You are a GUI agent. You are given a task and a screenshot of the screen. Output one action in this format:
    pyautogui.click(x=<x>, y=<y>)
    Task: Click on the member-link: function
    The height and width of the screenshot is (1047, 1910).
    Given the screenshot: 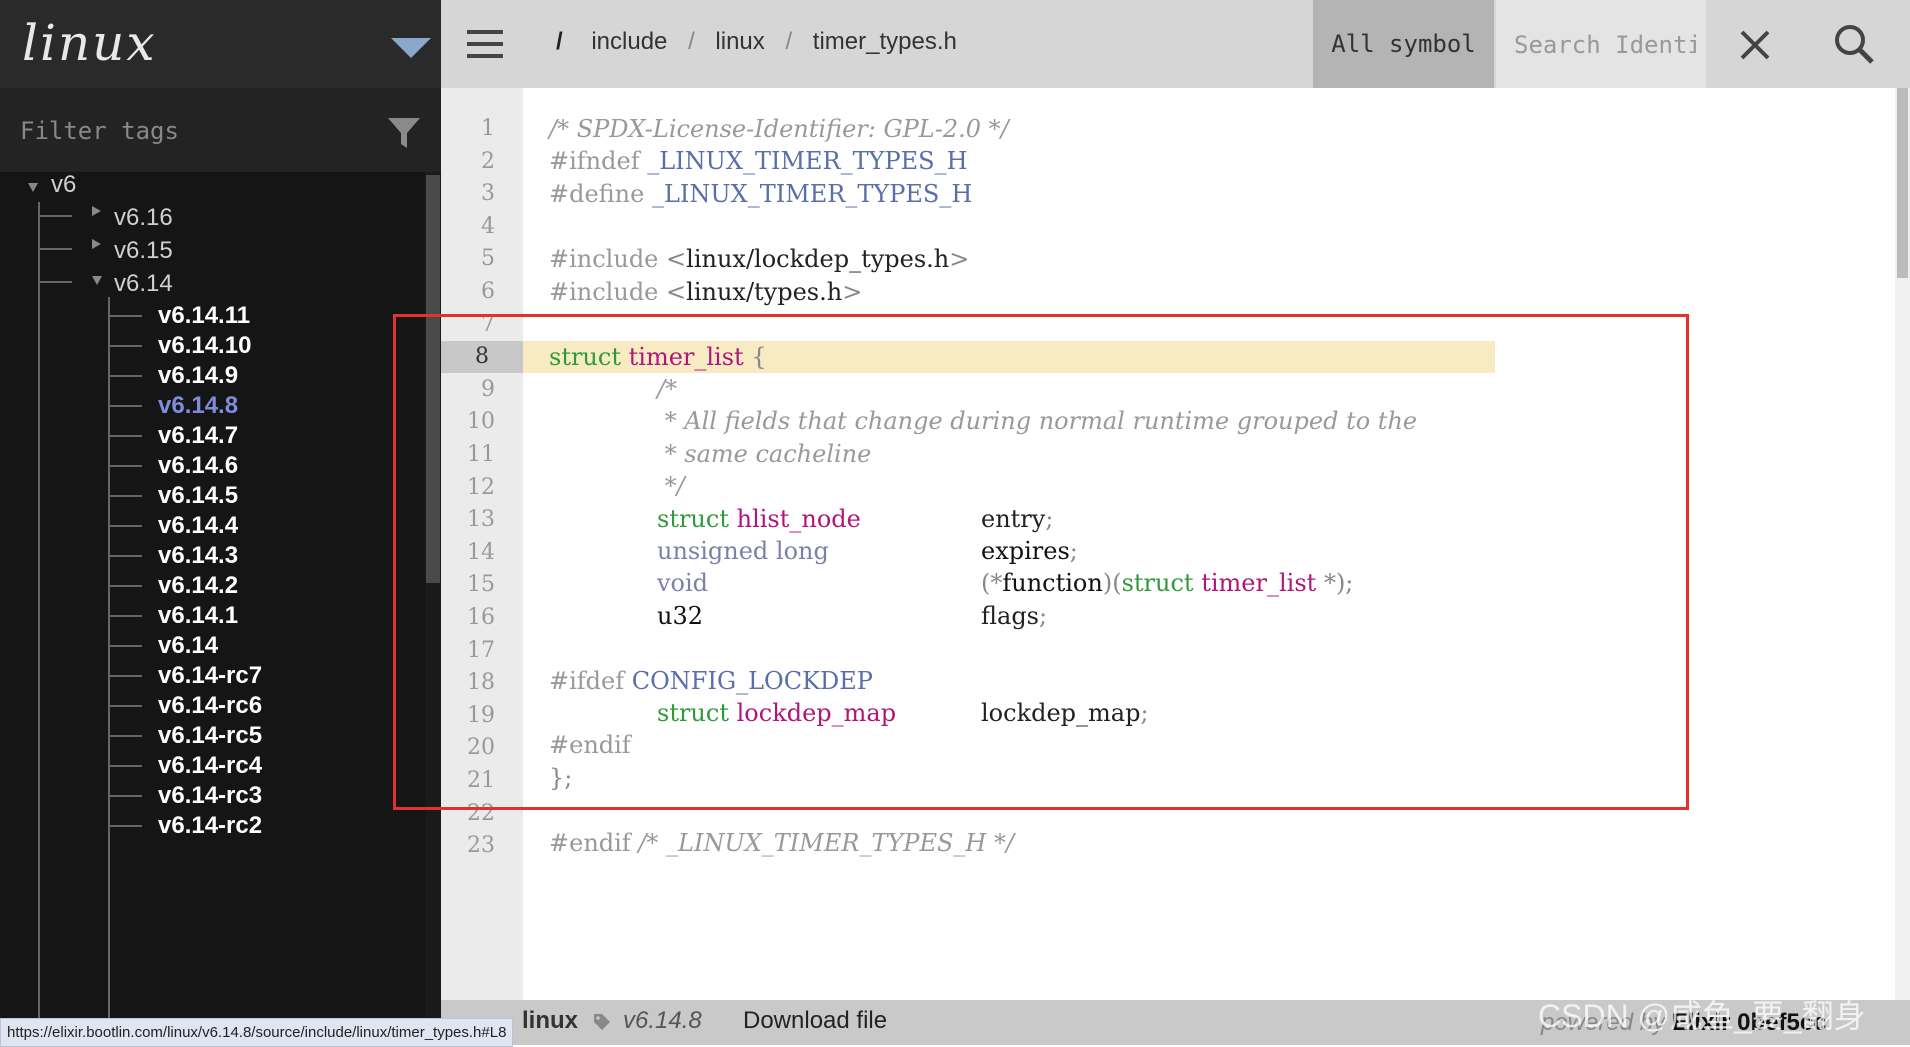 What is the action you would take?
    pyautogui.click(x=1052, y=583)
    